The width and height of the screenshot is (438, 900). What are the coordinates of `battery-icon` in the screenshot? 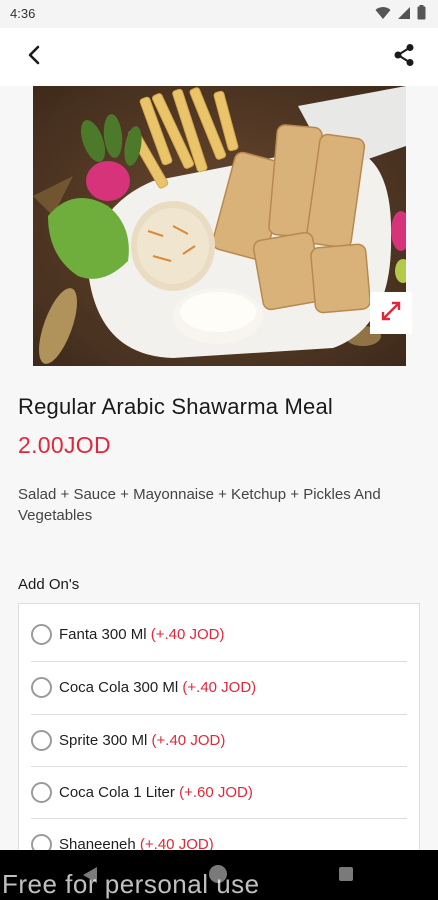 It's located at (421, 15).